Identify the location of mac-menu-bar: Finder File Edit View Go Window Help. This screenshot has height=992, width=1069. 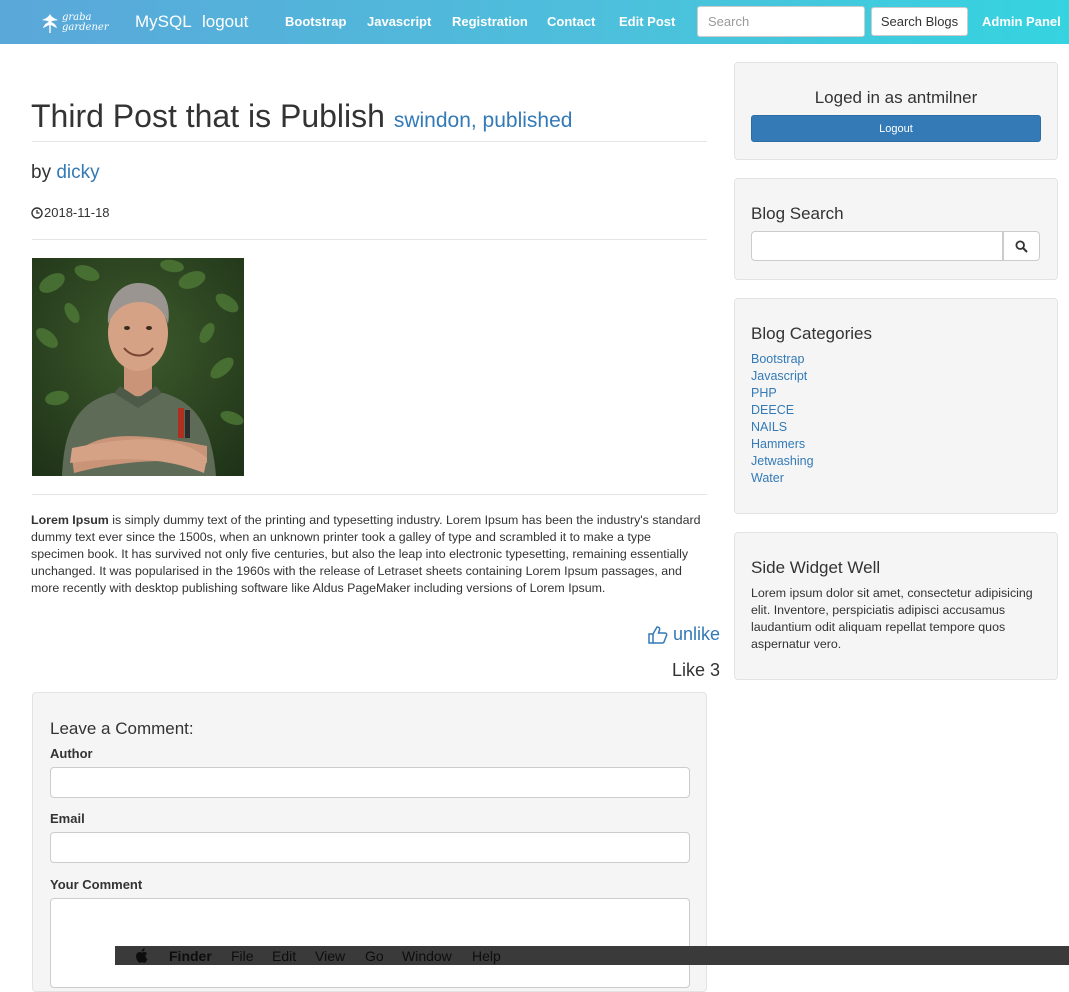
(592, 955).